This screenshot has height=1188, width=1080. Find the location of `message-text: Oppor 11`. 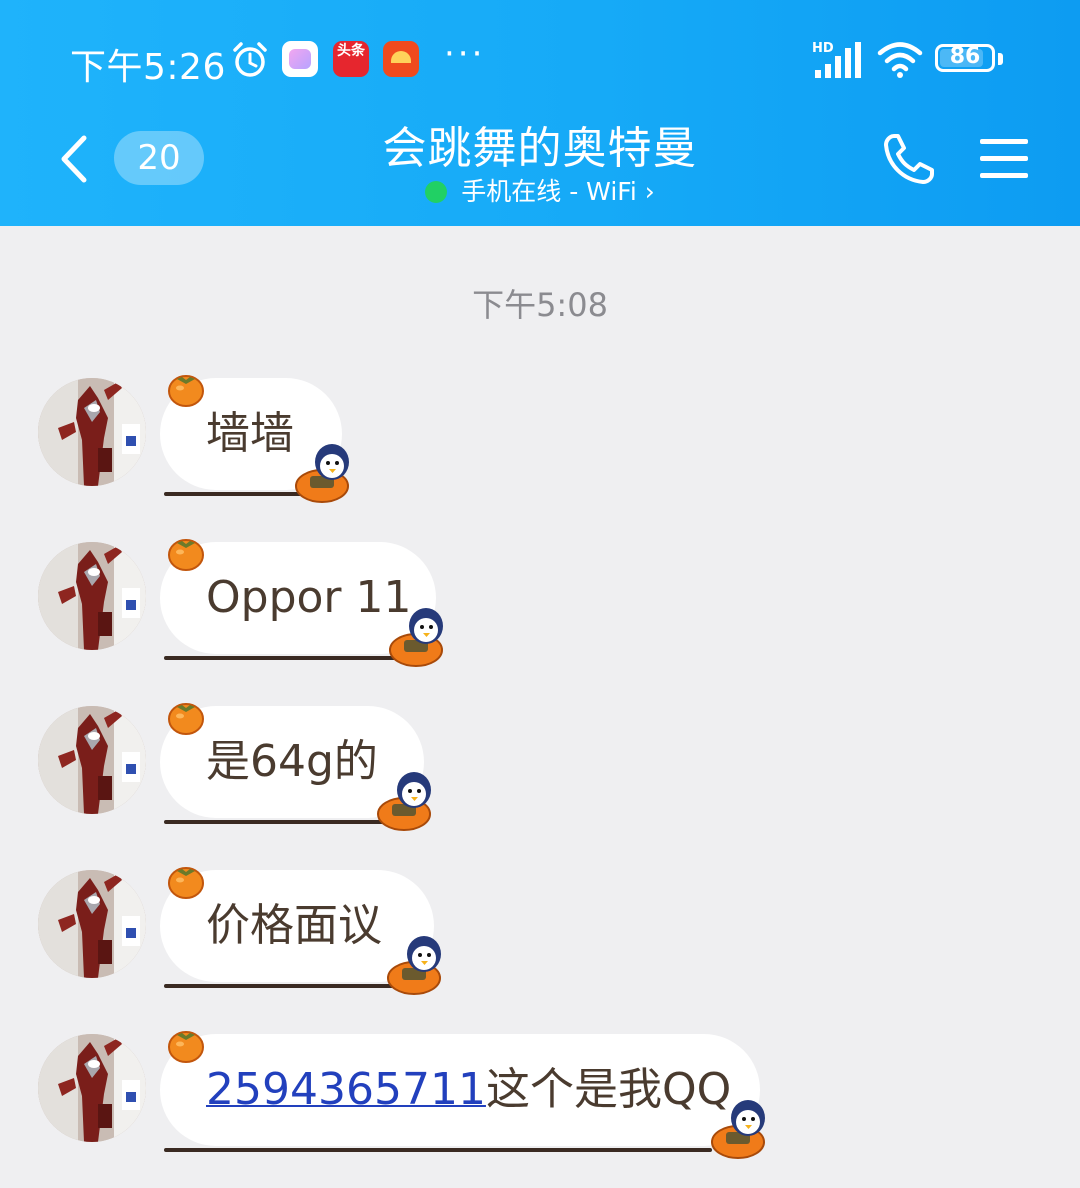

message-text: Oppor 11 is located at coordinates (309, 597).